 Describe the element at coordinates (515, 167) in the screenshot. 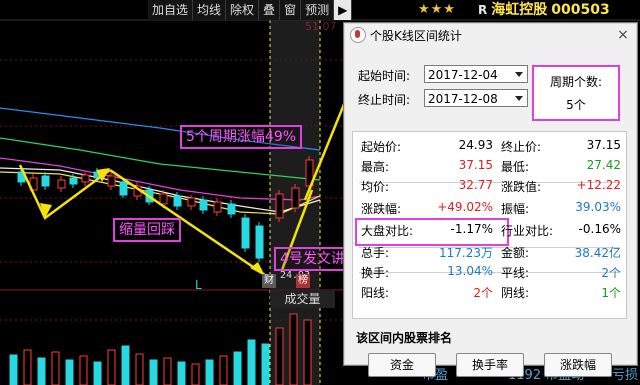

I see `stat-label: 最低:` at that location.